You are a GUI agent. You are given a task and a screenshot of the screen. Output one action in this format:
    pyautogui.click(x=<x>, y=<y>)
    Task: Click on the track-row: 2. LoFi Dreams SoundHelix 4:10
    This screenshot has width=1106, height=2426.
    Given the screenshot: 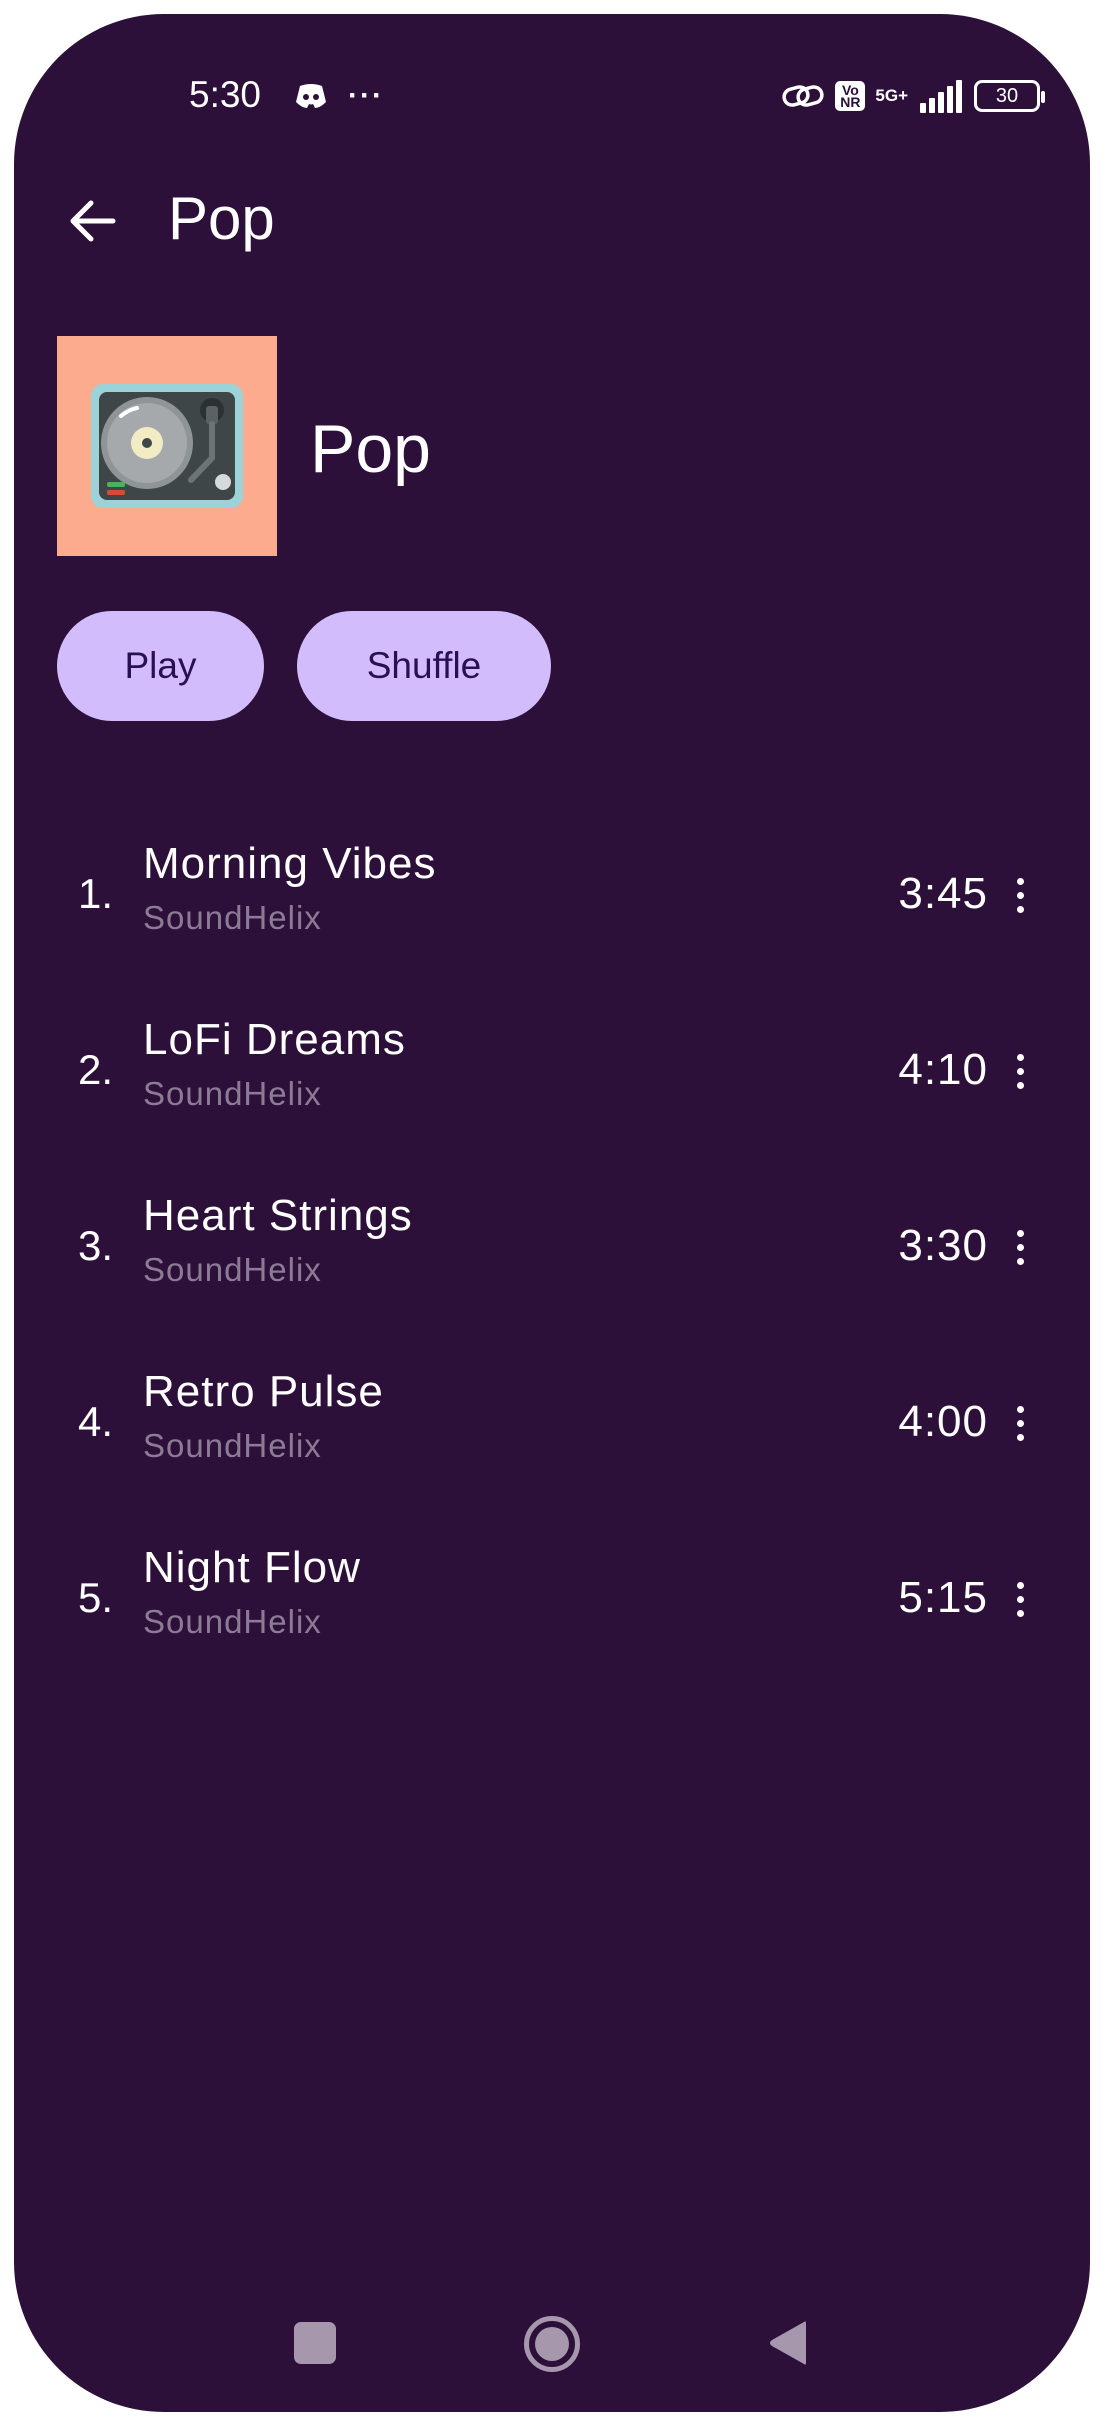 What is the action you would take?
    pyautogui.click(x=552, y=1078)
    